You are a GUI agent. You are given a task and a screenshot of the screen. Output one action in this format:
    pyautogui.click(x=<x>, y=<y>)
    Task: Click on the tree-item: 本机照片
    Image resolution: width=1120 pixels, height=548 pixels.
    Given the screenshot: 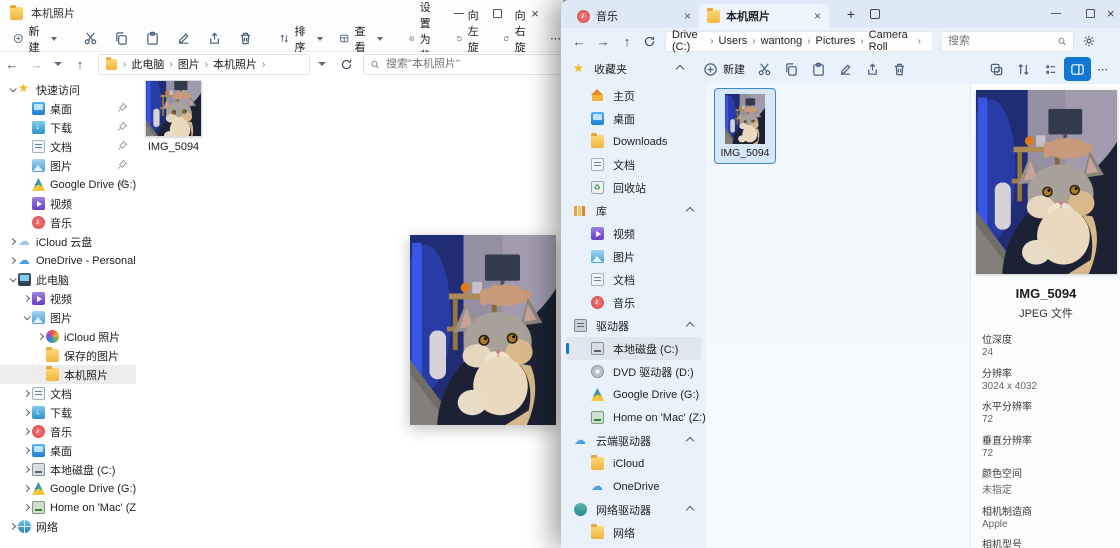 What is the action you would take?
    pyautogui.click(x=68, y=374)
    